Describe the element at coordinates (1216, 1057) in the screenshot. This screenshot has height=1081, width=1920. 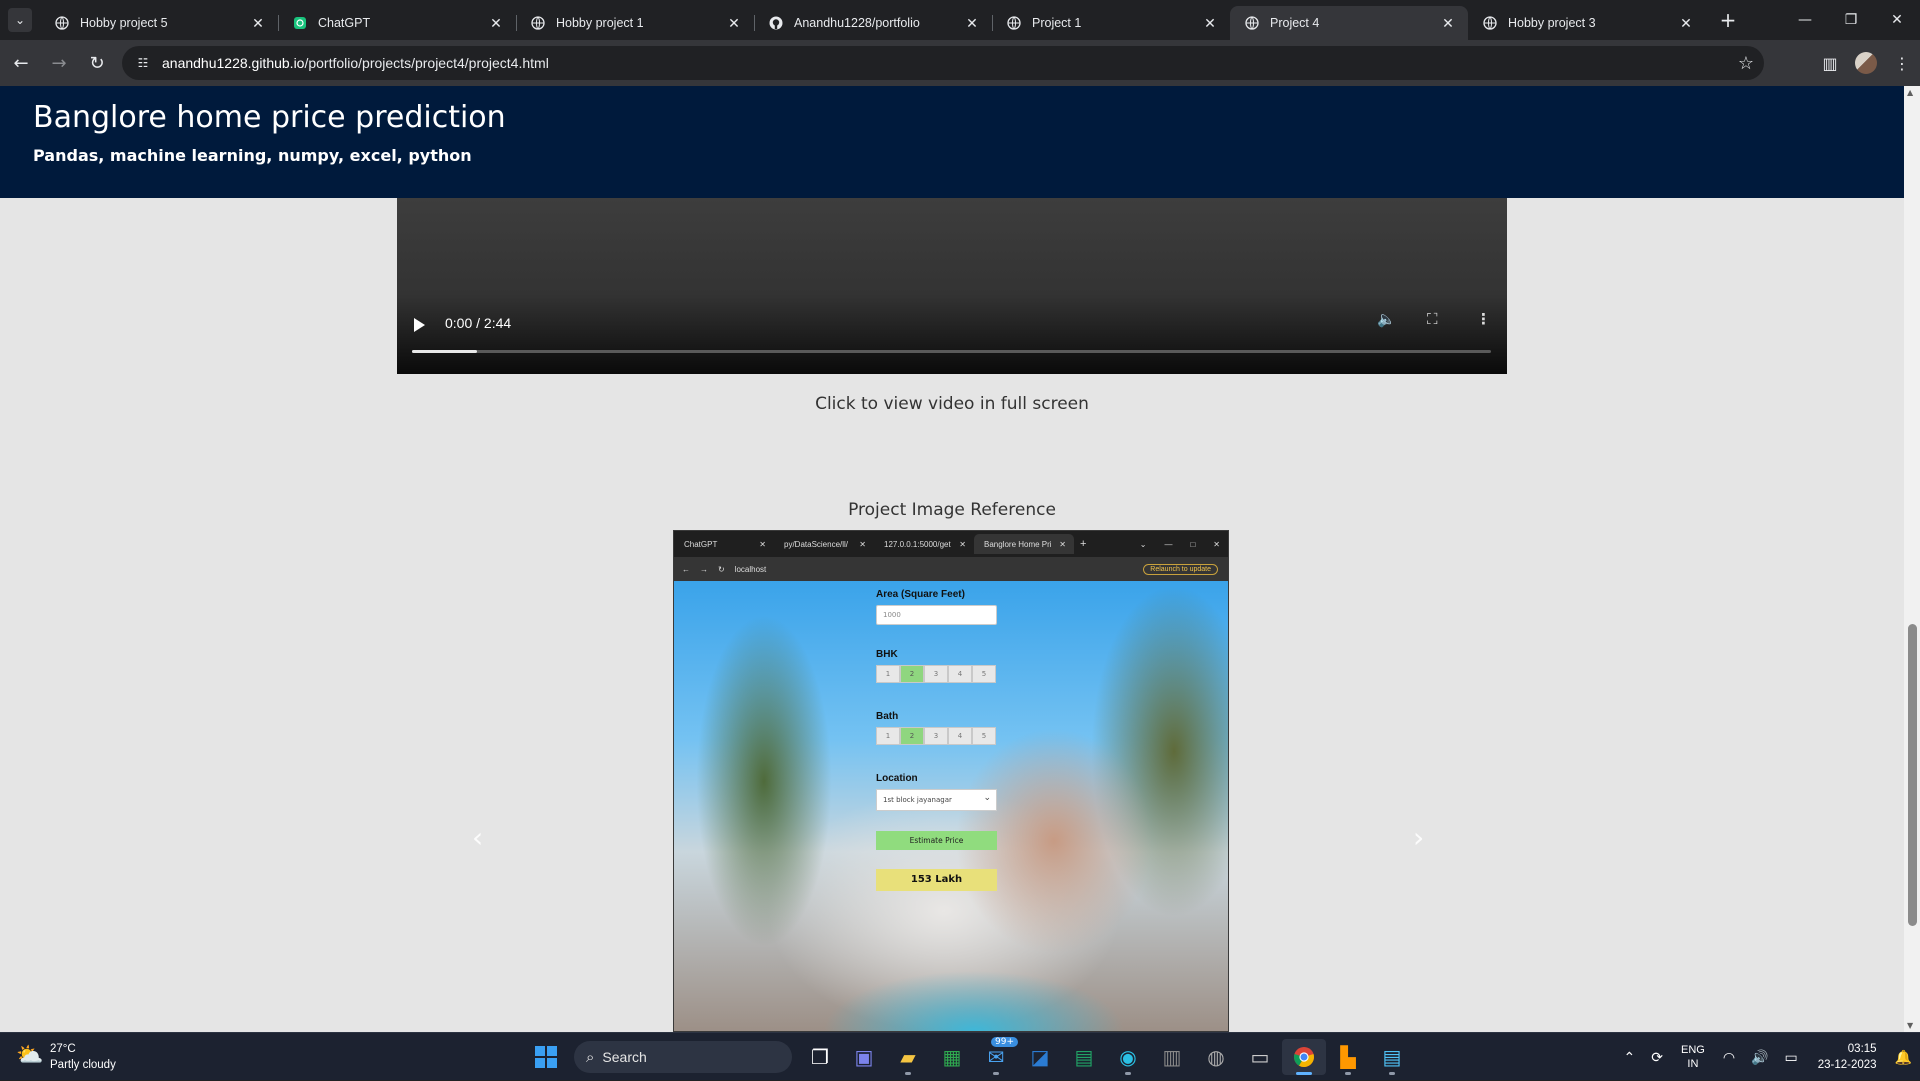
I see `app-gray-icon: ◍` at that location.